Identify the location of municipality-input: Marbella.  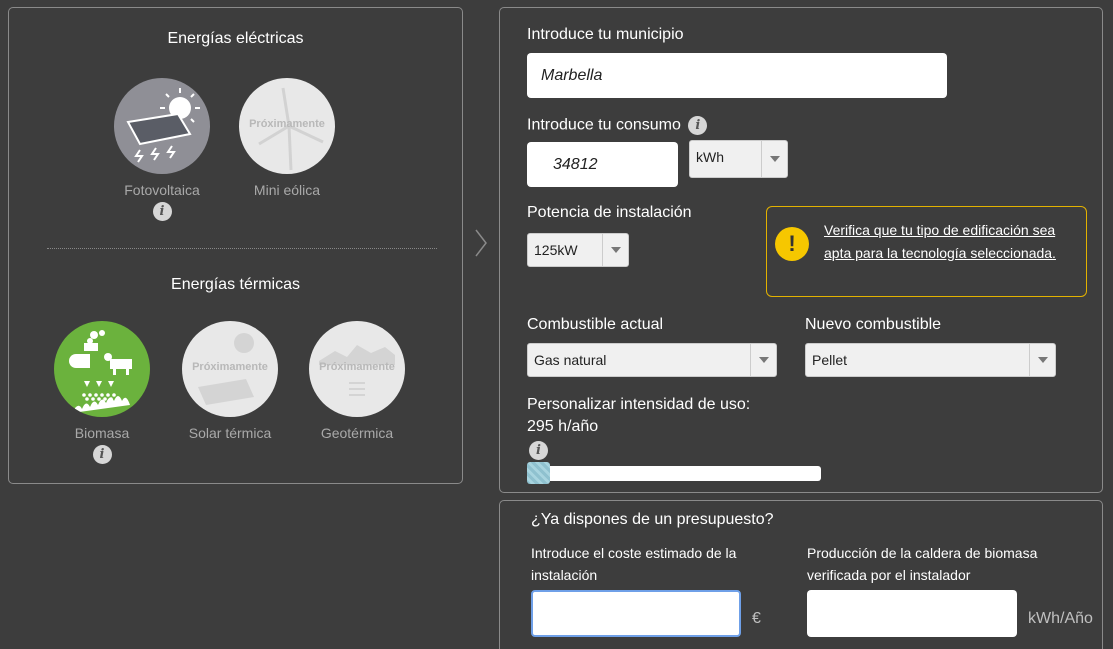
(737, 75).